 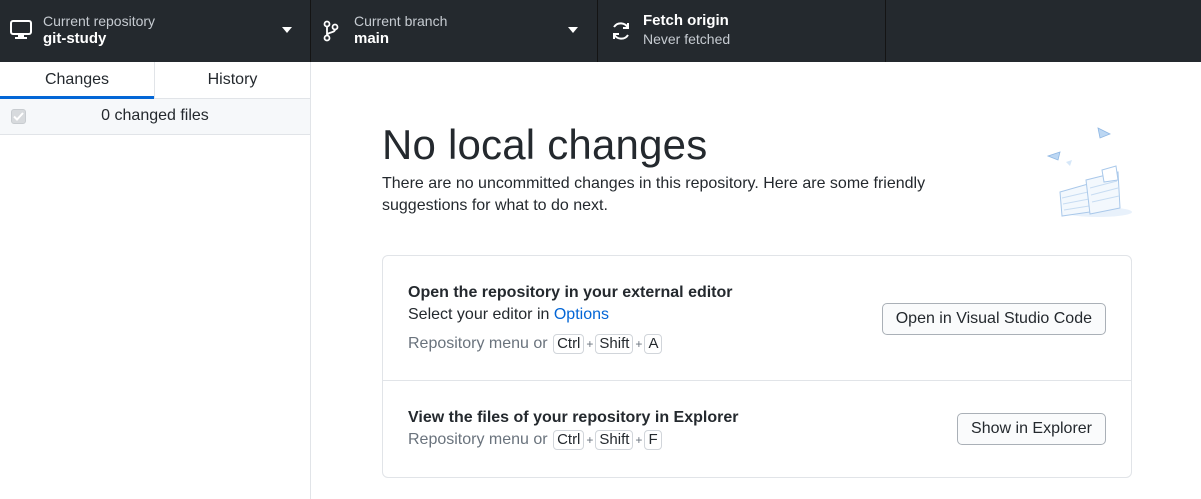 I want to click on tab-bar: Changes History, so click(x=155, y=80).